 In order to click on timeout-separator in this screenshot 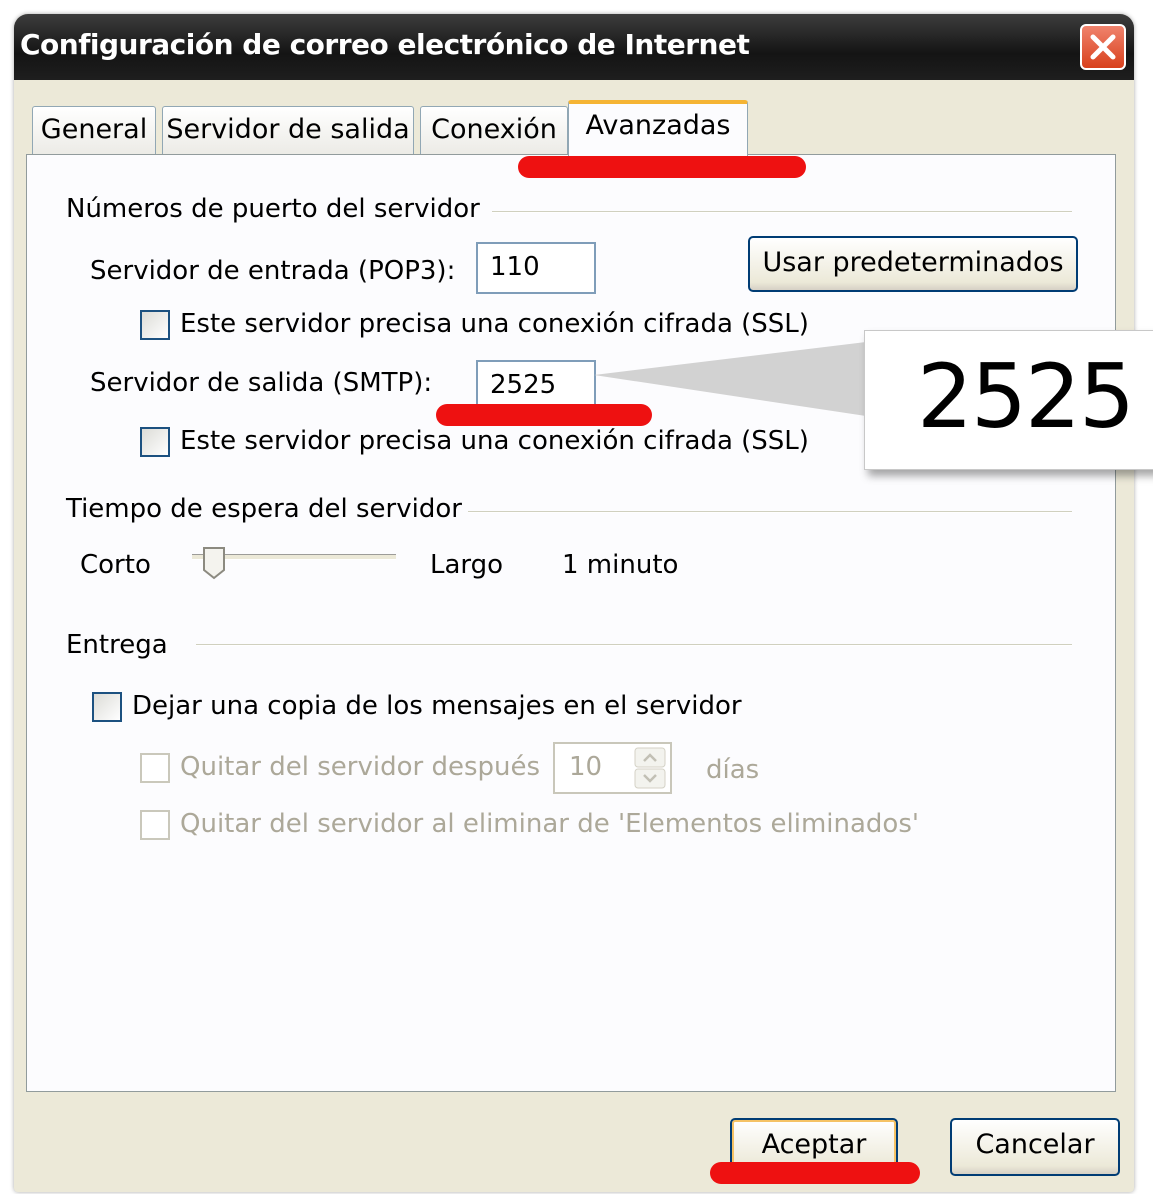, I will do `click(770, 512)`.